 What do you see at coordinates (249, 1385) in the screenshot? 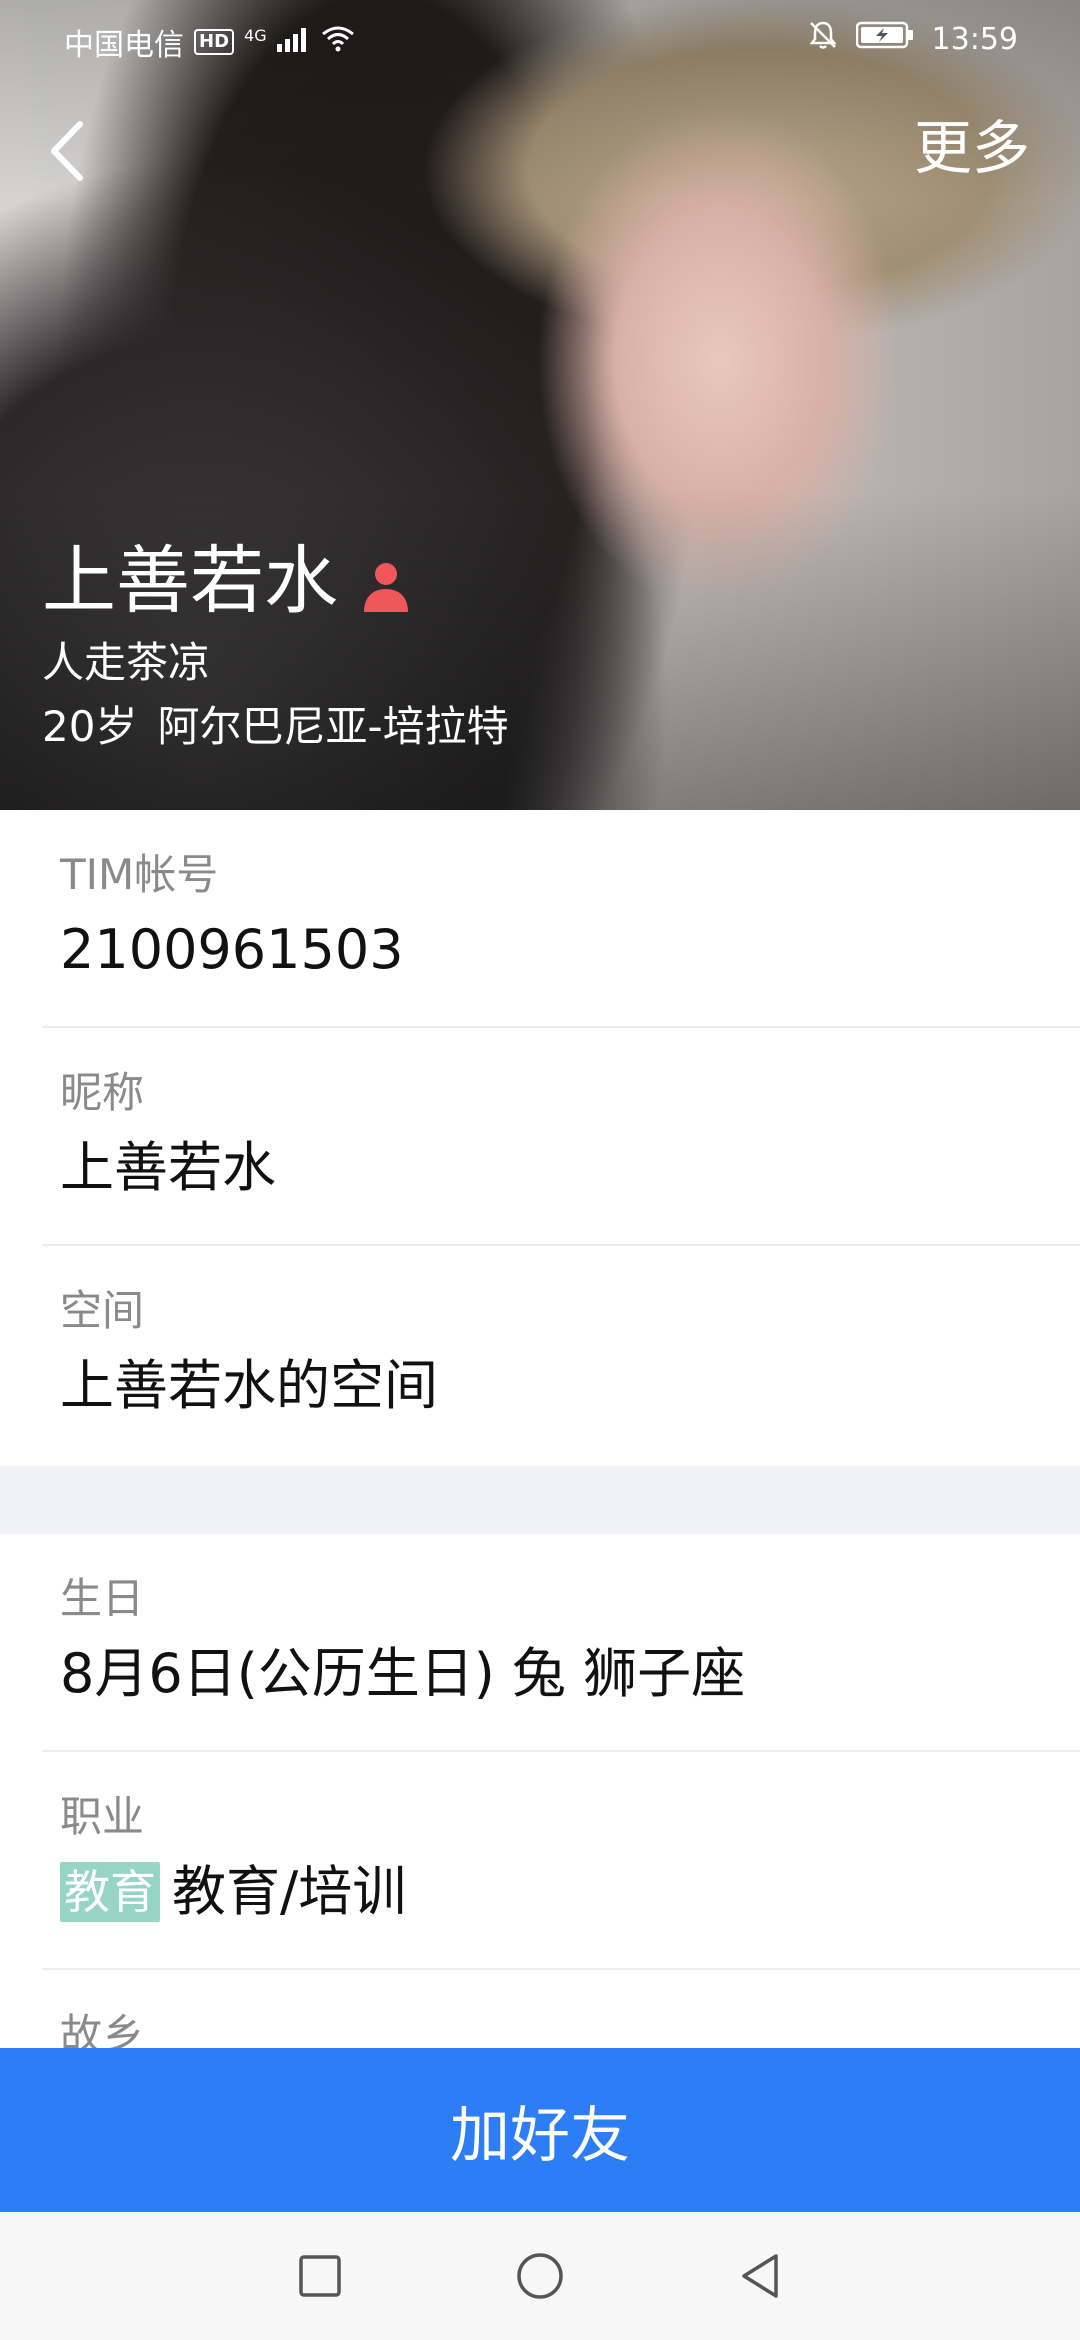
I see `space-value: 上善若水的空间` at bounding box center [249, 1385].